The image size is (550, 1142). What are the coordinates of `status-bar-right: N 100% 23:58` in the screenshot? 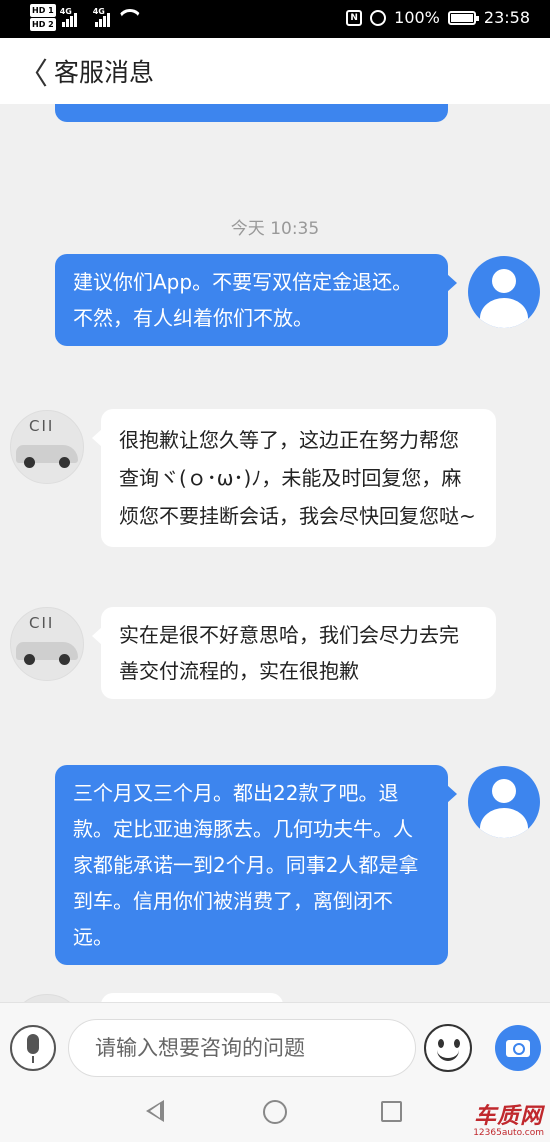 It's located at (438, 17).